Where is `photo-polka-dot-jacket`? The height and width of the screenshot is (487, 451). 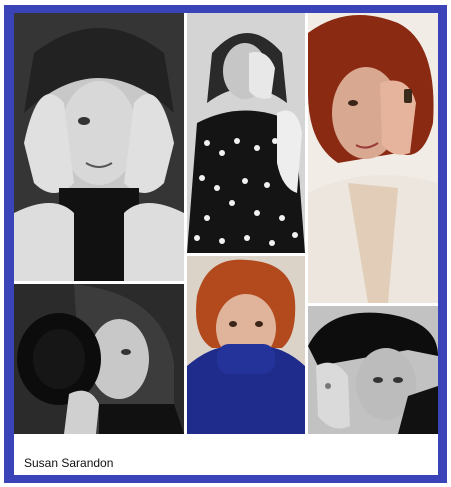 photo-polka-dot-jacket is located at coordinates (246, 133).